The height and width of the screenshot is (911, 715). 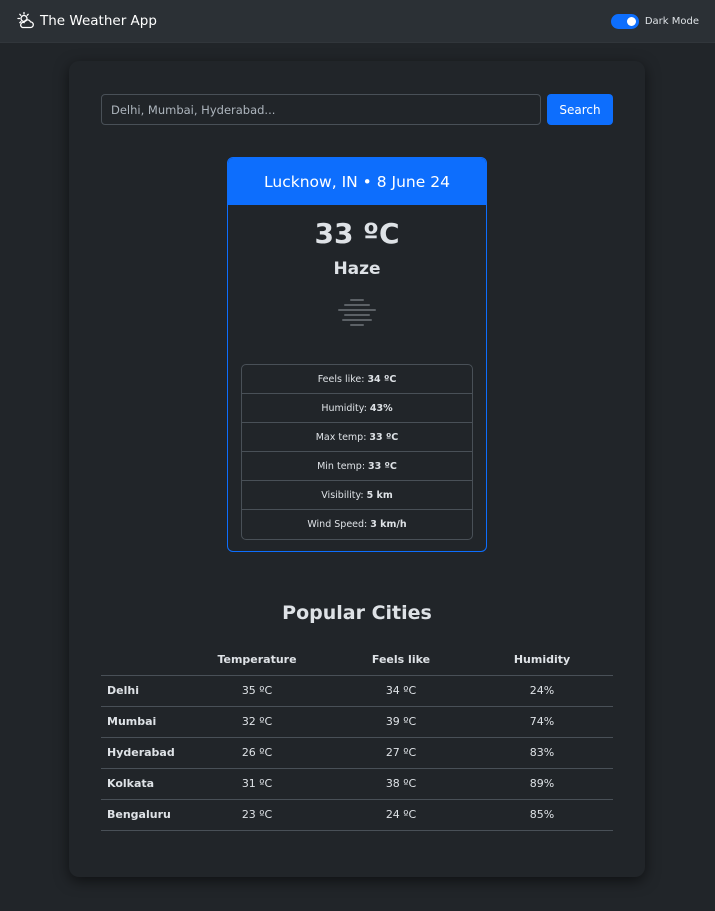 What do you see at coordinates (580, 109) in the screenshot?
I see `search-button: Search` at bounding box center [580, 109].